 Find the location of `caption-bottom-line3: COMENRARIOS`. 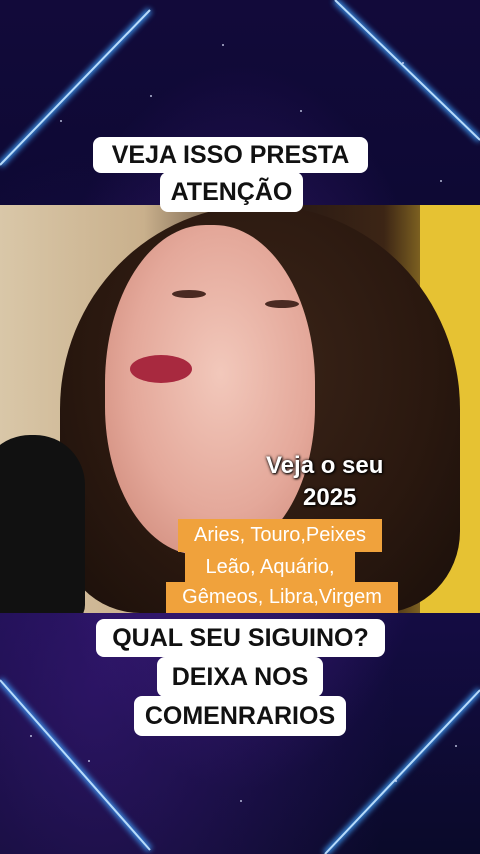

caption-bottom-line3: COMENRARIOS is located at coordinates (240, 716).